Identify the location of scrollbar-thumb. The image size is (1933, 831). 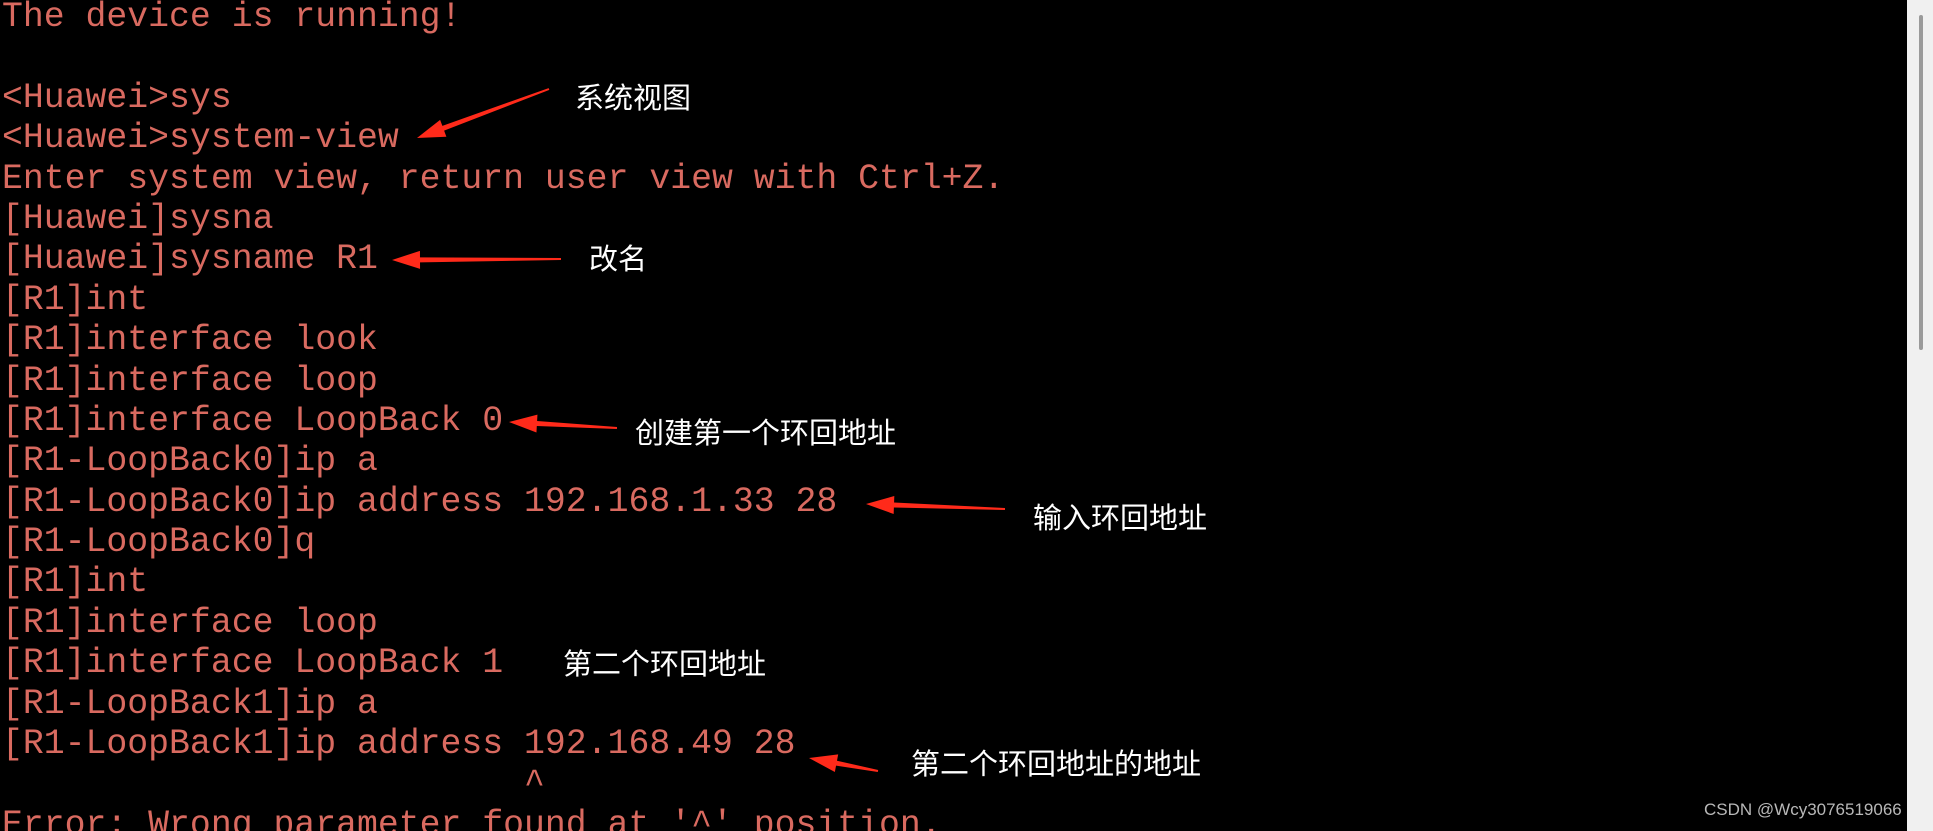
(1921, 182).